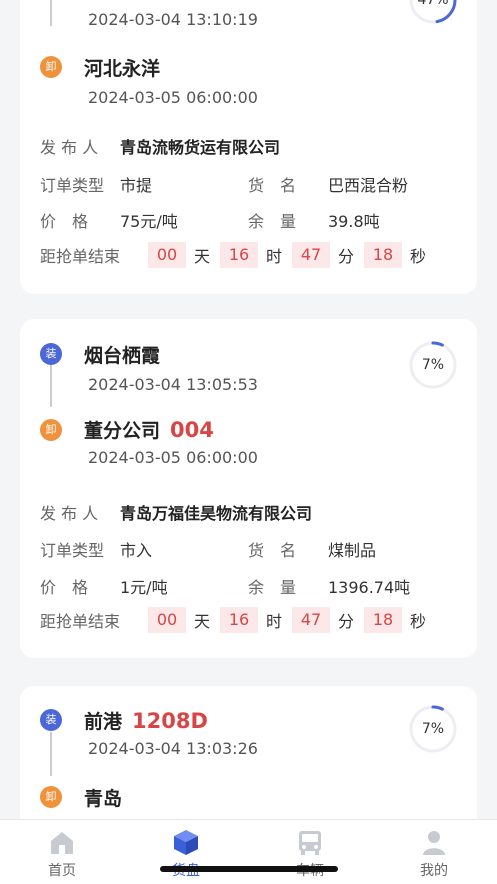 This screenshot has width=497, height=884. I want to click on cube-icon, so click(186, 842).